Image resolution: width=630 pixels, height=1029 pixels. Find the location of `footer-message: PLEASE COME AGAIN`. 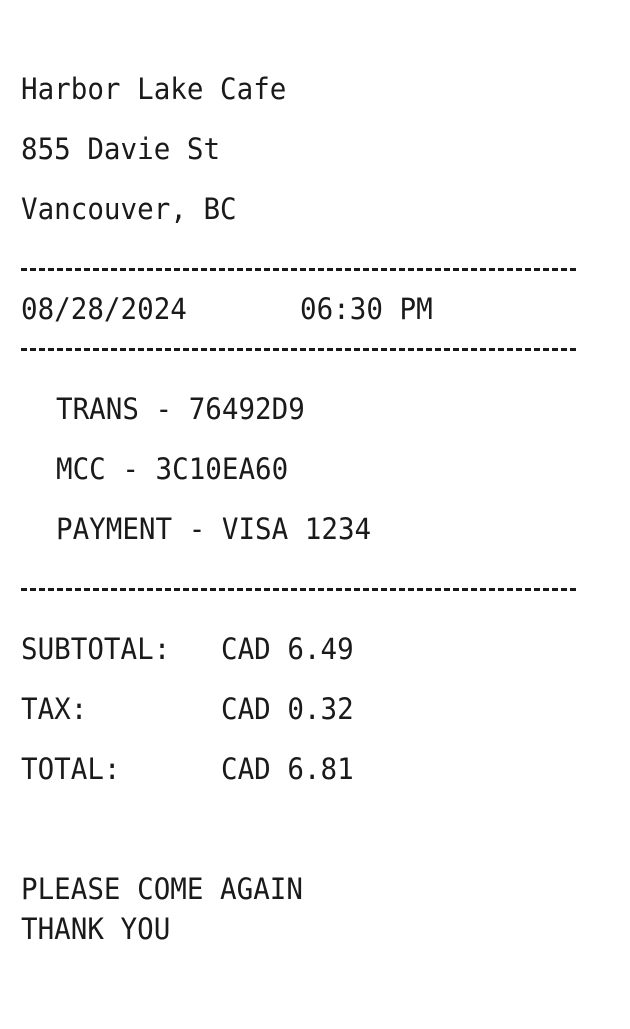

footer-message: PLEASE COME AGAIN is located at coordinates (162, 889).